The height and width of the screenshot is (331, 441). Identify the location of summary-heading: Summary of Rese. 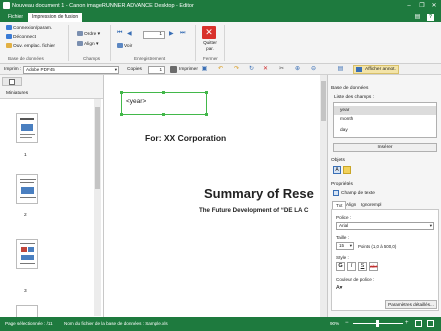
(259, 193).